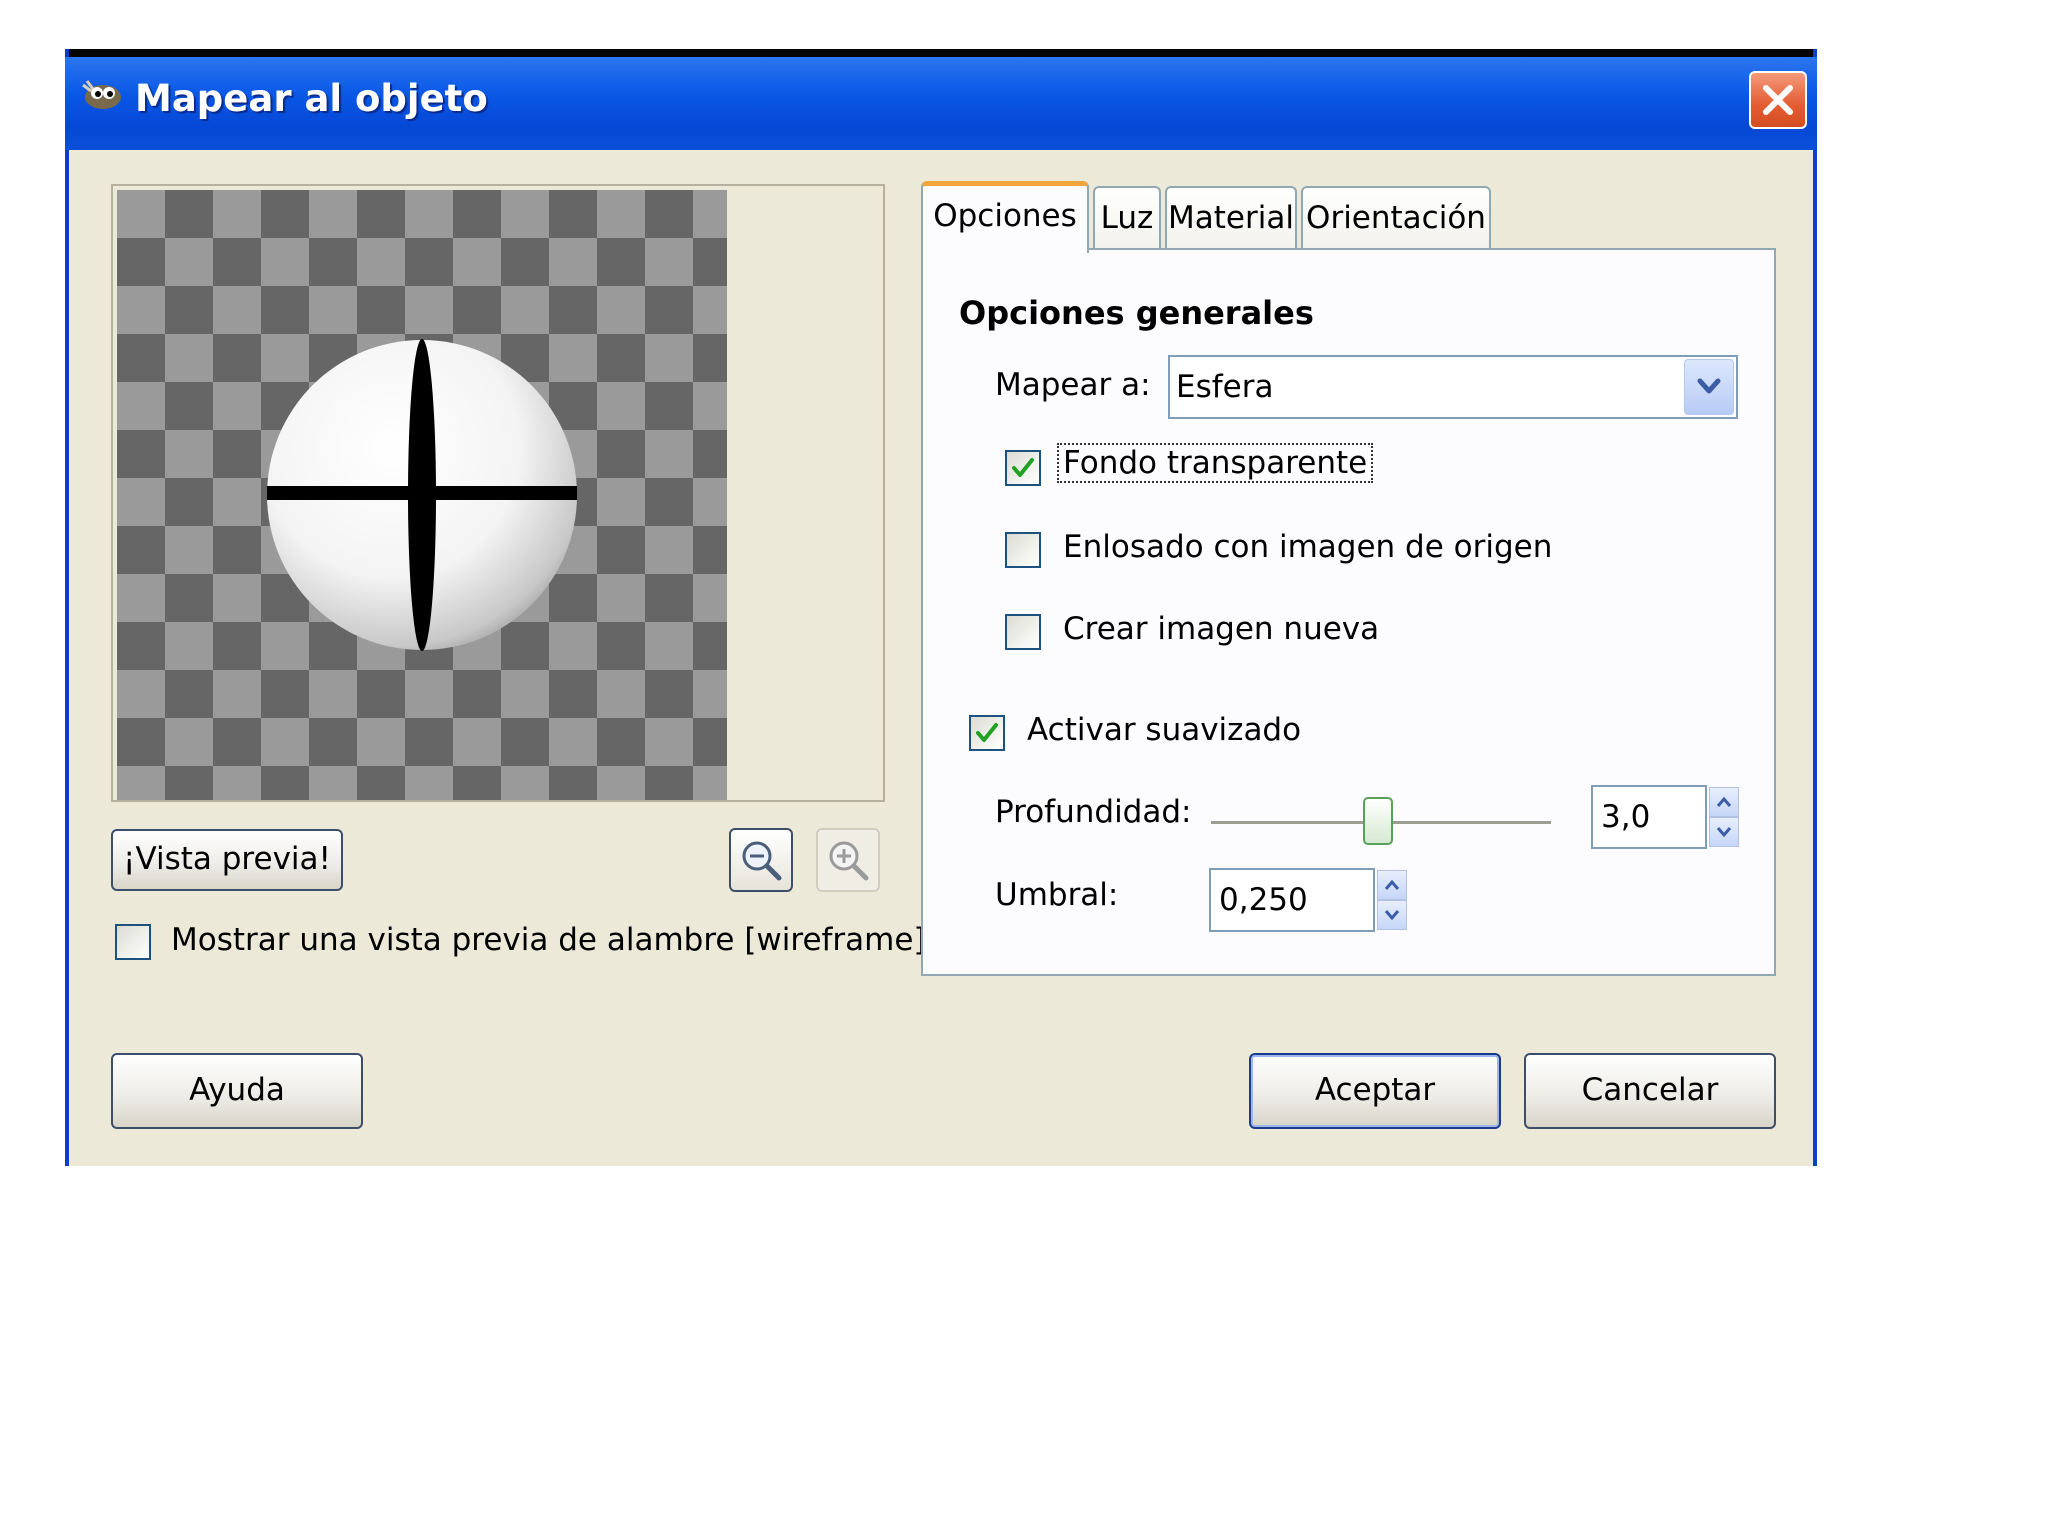 The width and height of the screenshot is (2048, 1536). I want to click on transparent-background-checkbox, so click(1023, 468).